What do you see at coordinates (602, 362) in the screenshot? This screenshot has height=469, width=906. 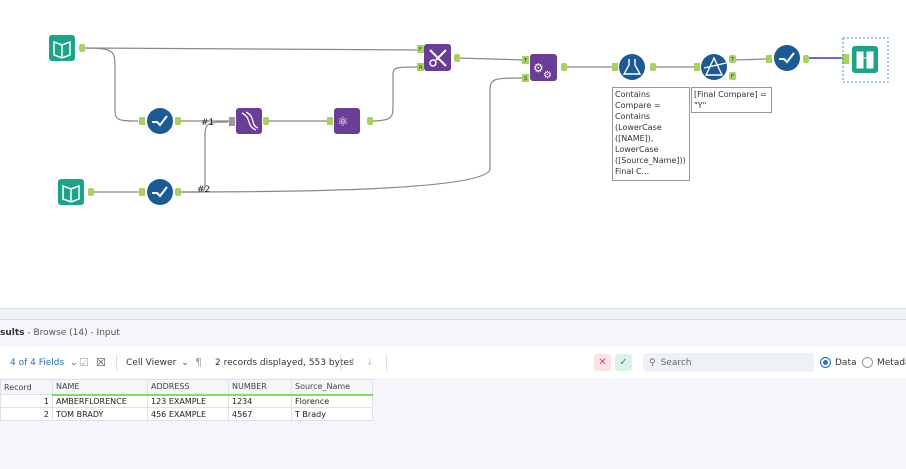 I see `cancel-x-button: ✕` at bounding box center [602, 362].